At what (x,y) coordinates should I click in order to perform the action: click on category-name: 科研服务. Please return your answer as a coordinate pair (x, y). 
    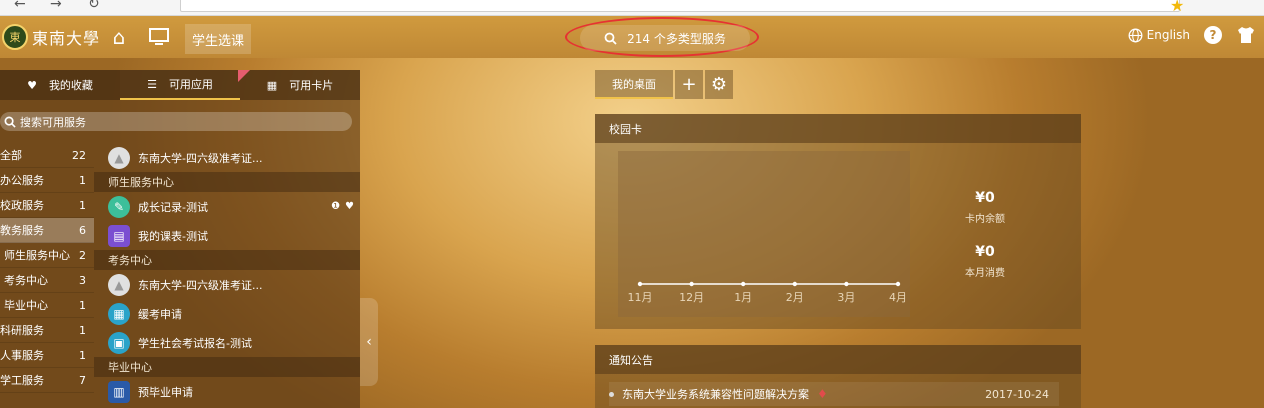
    Looking at the image, I should click on (22, 330).